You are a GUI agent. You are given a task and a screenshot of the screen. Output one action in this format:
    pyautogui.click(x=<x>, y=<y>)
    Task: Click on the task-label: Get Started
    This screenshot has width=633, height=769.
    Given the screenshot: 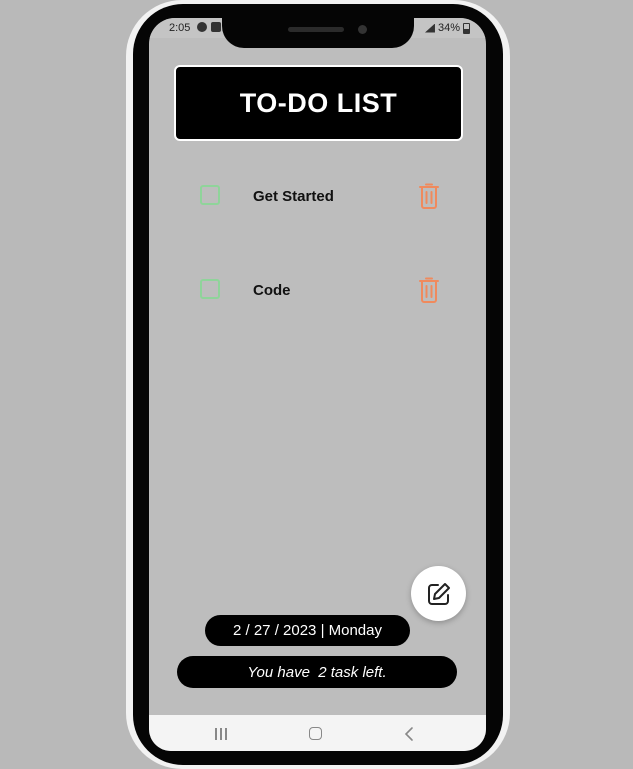 What is the action you would take?
    pyautogui.click(x=293, y=196)
    